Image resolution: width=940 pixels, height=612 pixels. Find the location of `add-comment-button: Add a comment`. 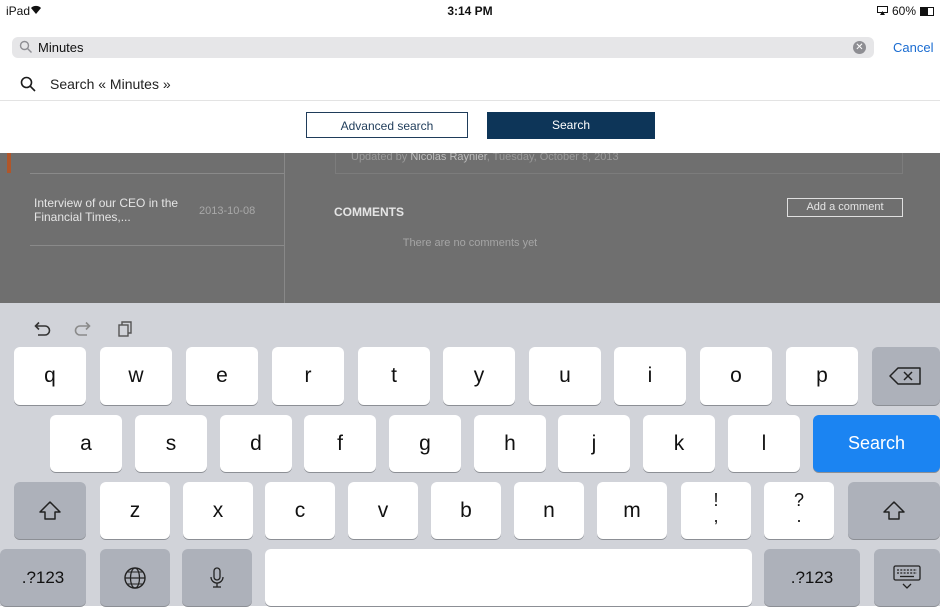

add-comment-button: Add a comment is located at coordinates (845, 207).